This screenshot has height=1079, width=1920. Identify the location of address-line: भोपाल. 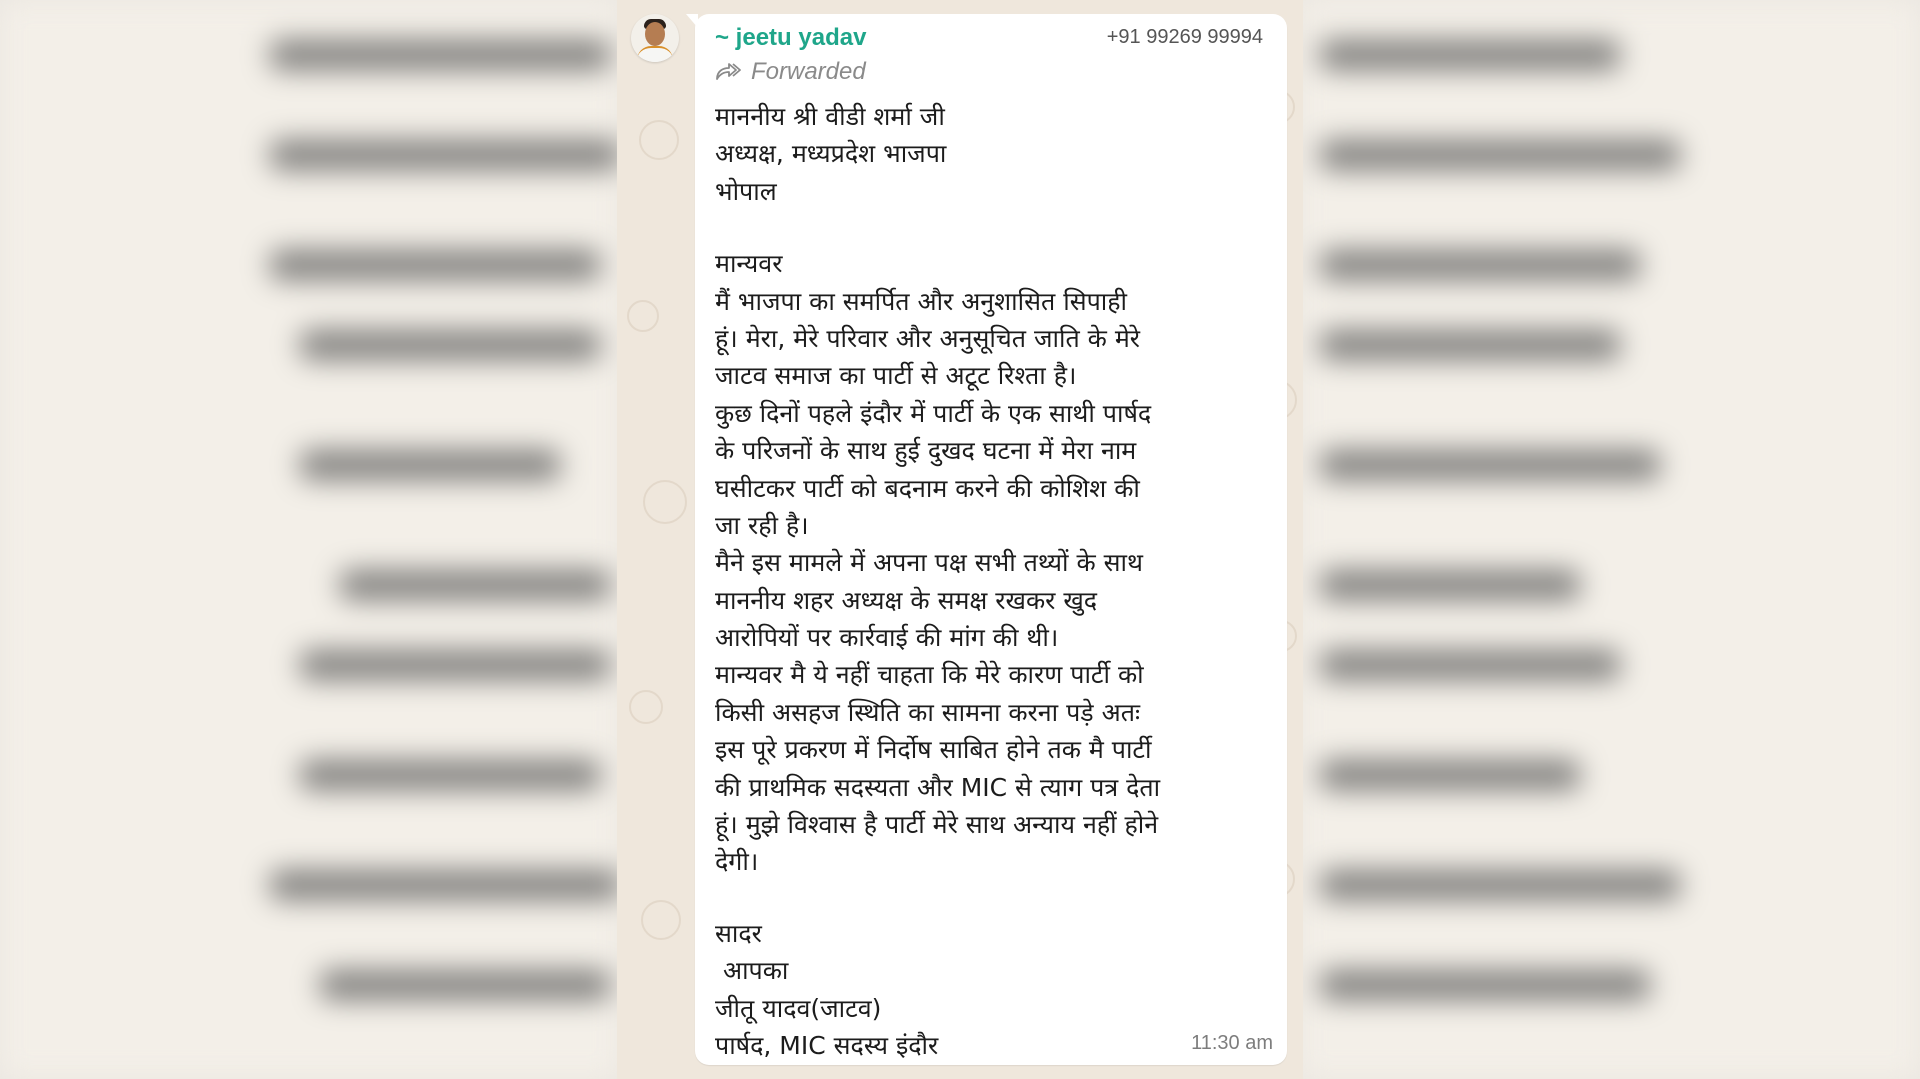
(746, 191).